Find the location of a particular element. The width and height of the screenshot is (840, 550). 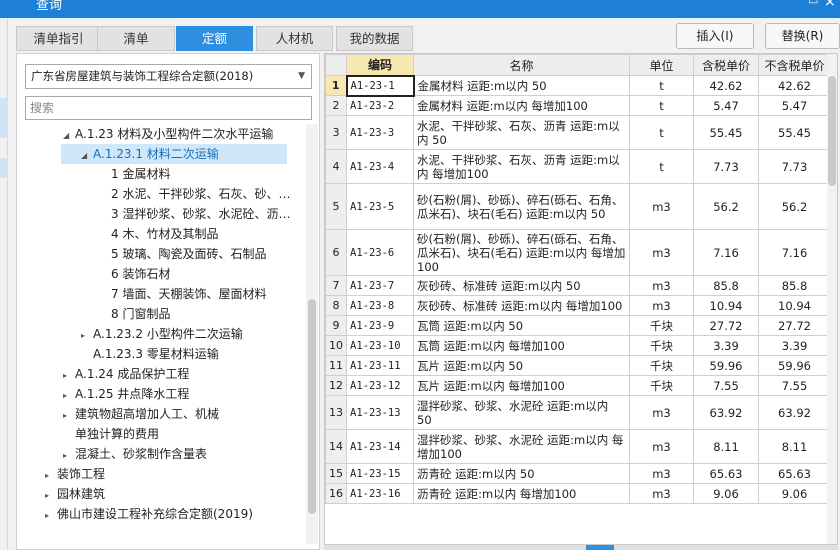

tree-scrollbar is located at coordinates (312, 334).